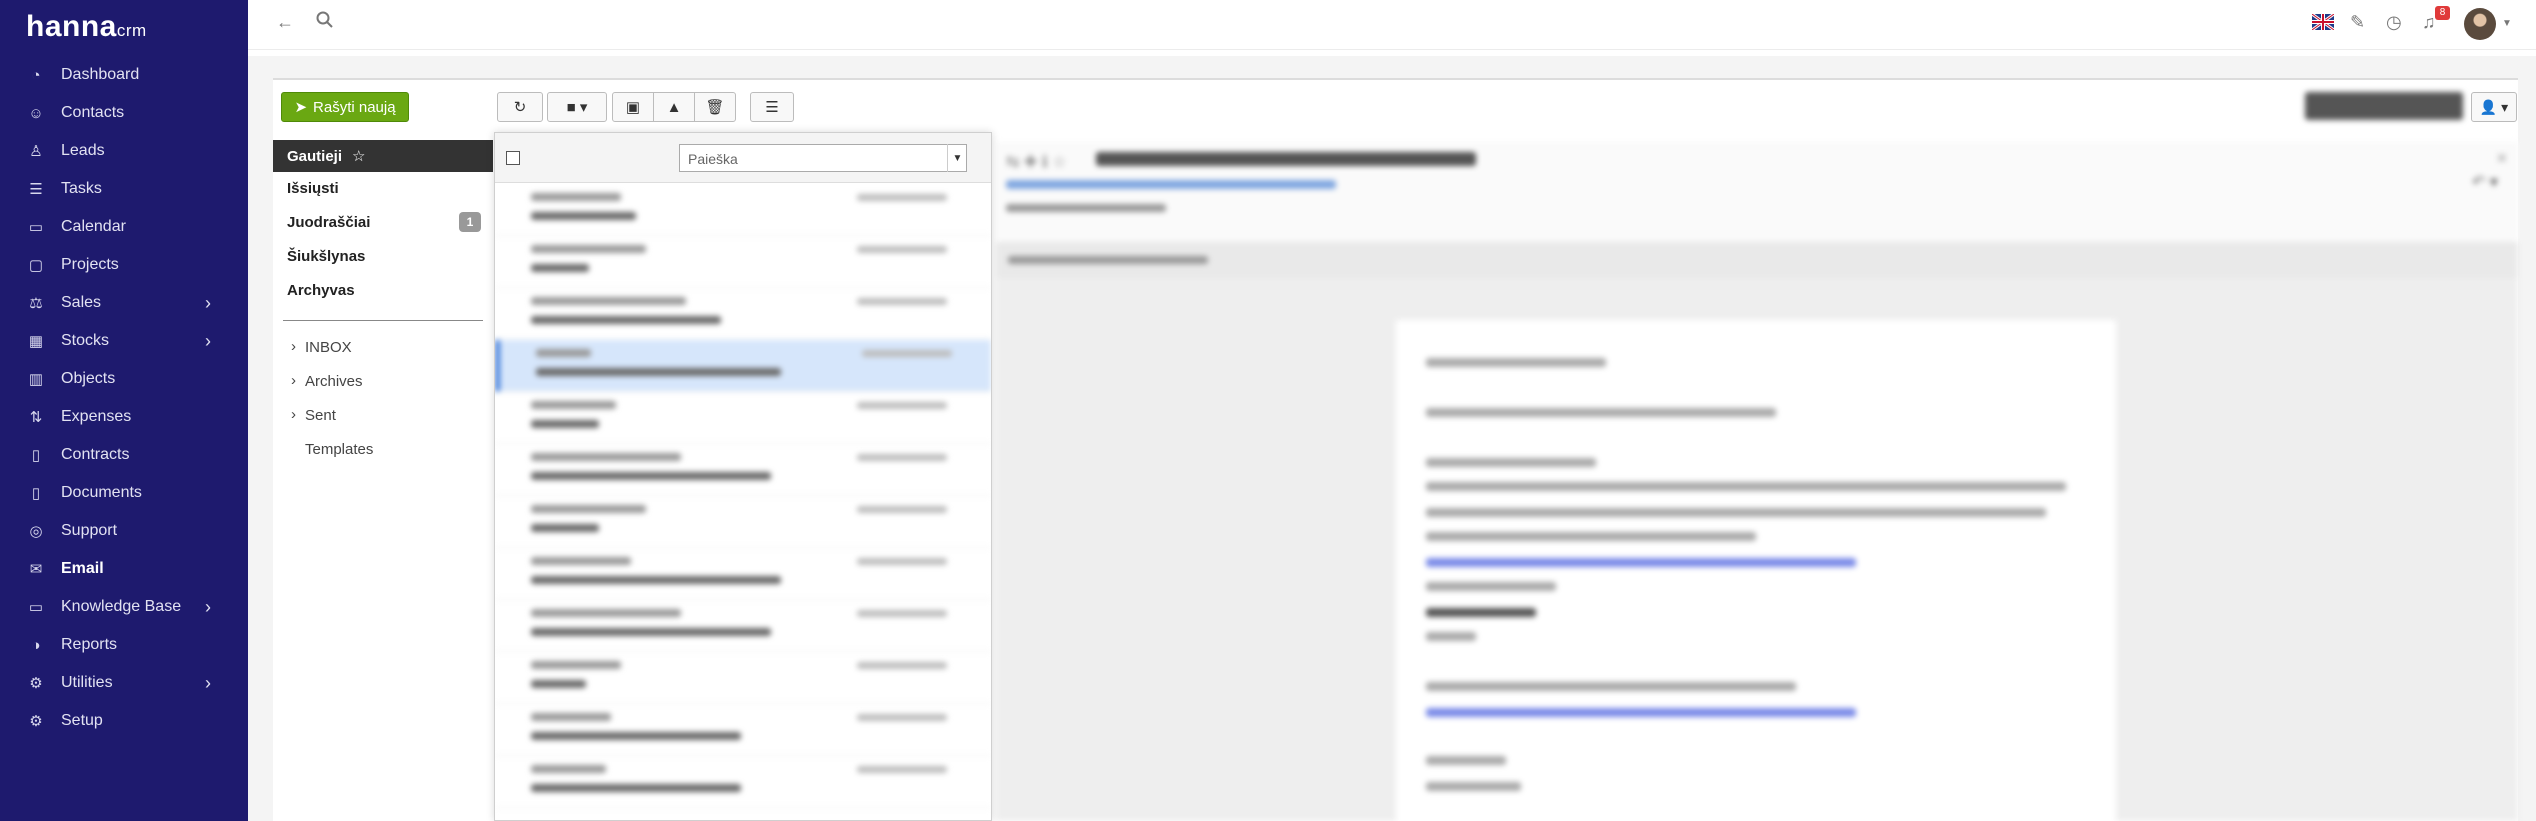 This screenshot has height=821, width=2536. Describe the element at coordinates (715, 107) in the screenshot. I see `delete-button: 🗑` at that location.